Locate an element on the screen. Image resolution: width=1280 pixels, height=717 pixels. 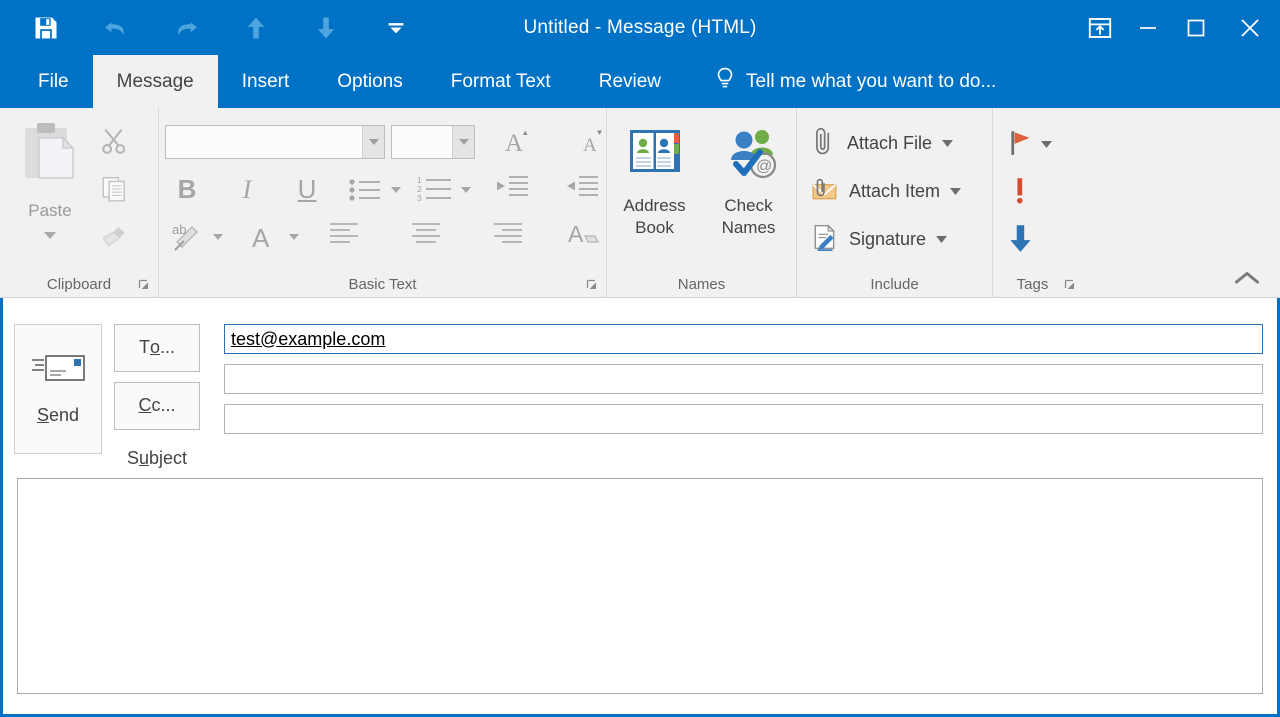
paste-dropdown-caret is located at coordinates (50, 235).